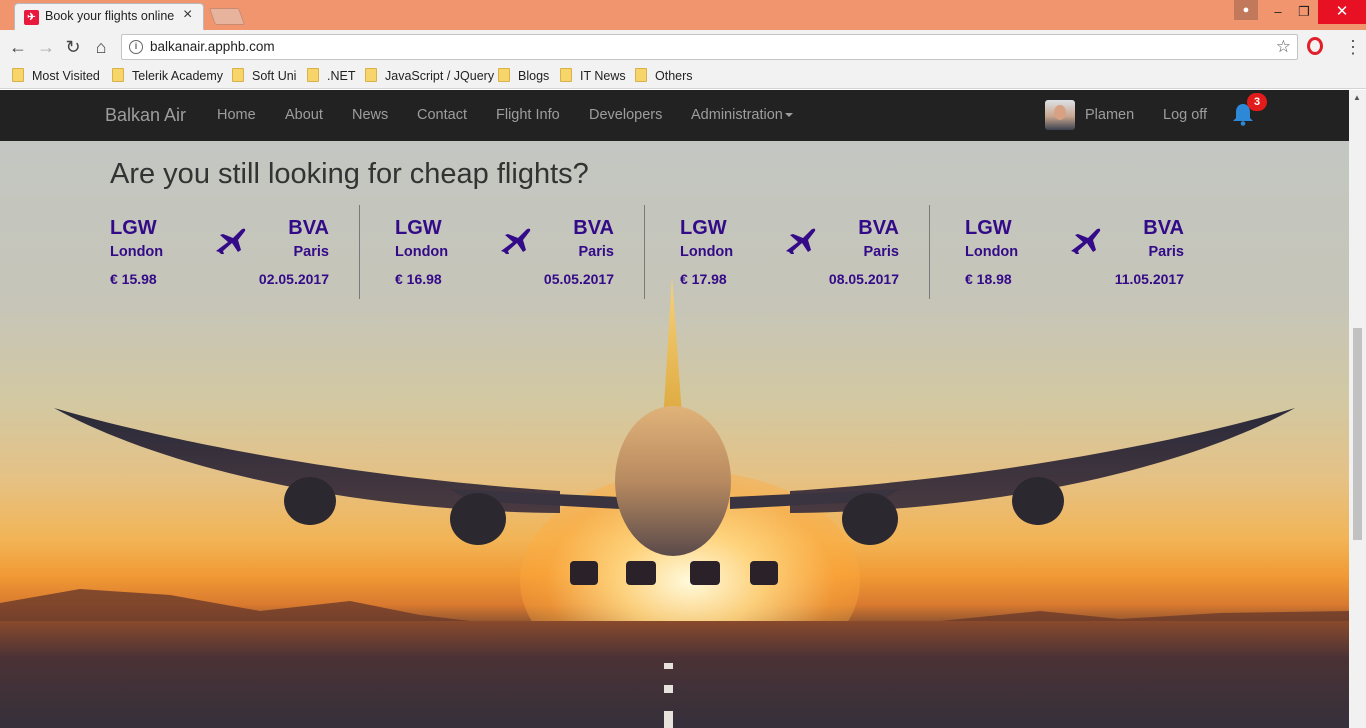 The image size is (1366, 728). Describe the element at coordinates (1353, 47) in the screenshot. I see `browser-menu-icon: ⋮` at that location.